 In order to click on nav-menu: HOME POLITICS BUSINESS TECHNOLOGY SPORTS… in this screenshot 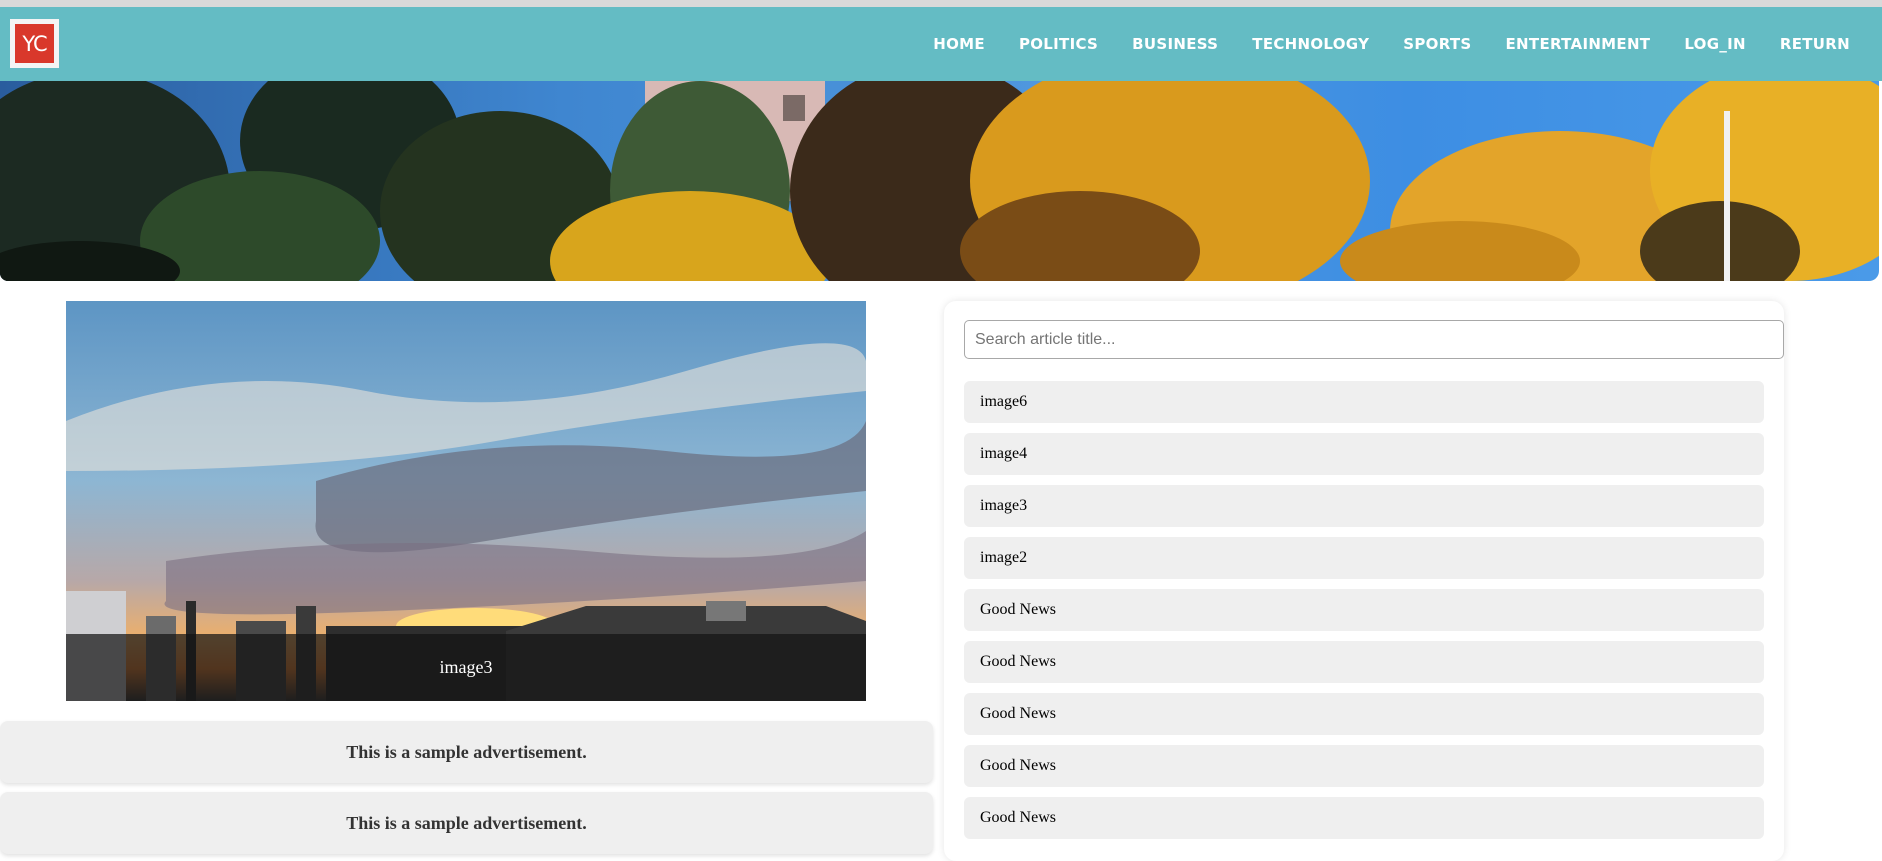, I will do `click(1391, 44)`.